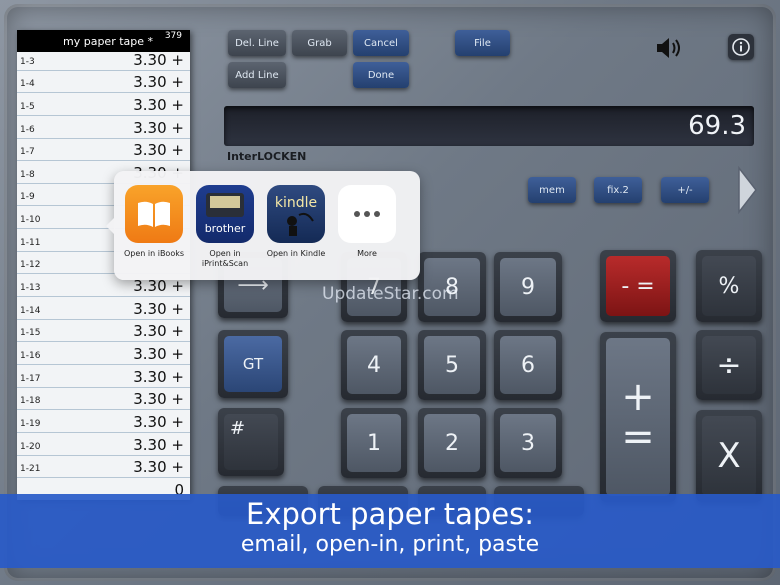  Describe the element at coordinates (30, 311) in the screenshot. I see `row-number: 1-14` at that location.